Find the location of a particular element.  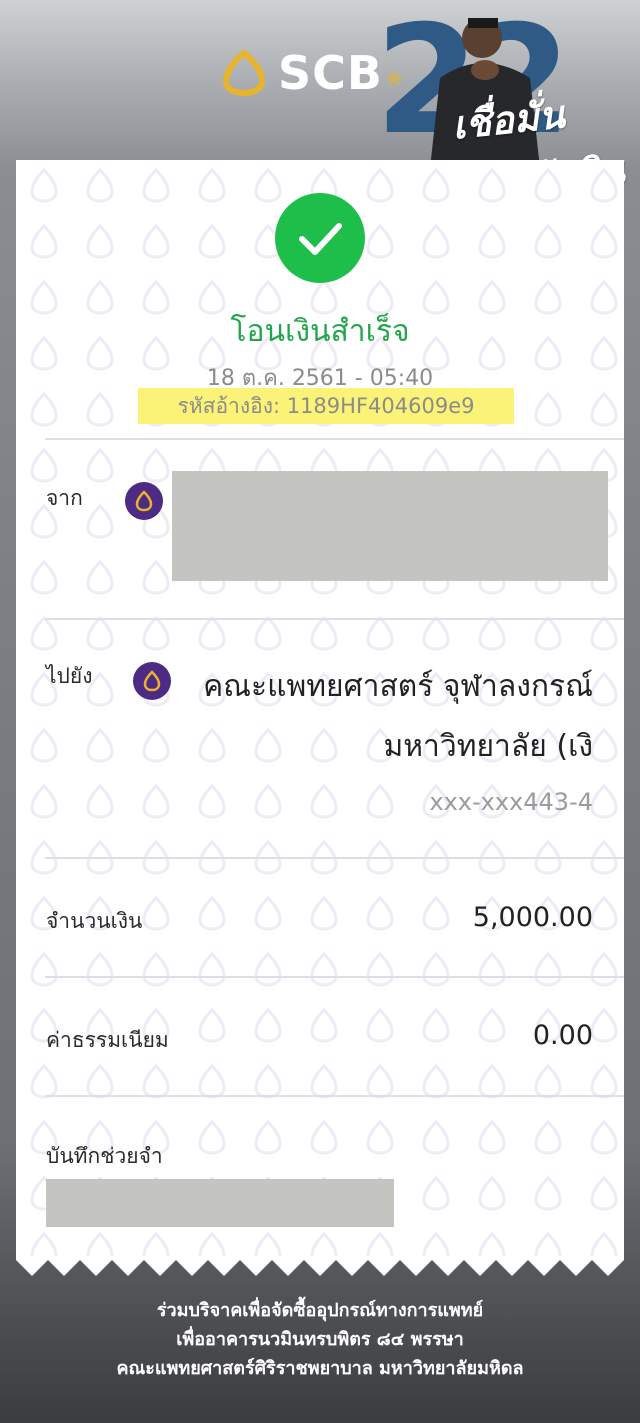

header-banner: 22 เชื่อมั่น กล้าตัดสิน SCB ✳ is located at coordinates (320, 104).